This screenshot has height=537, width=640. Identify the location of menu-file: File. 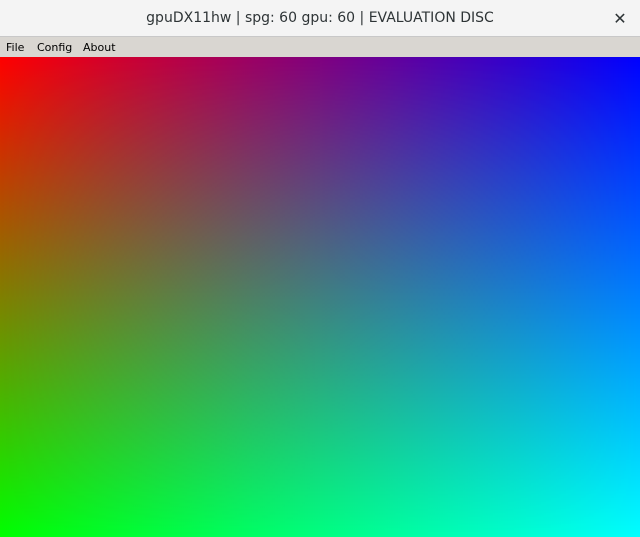
(15, 47).